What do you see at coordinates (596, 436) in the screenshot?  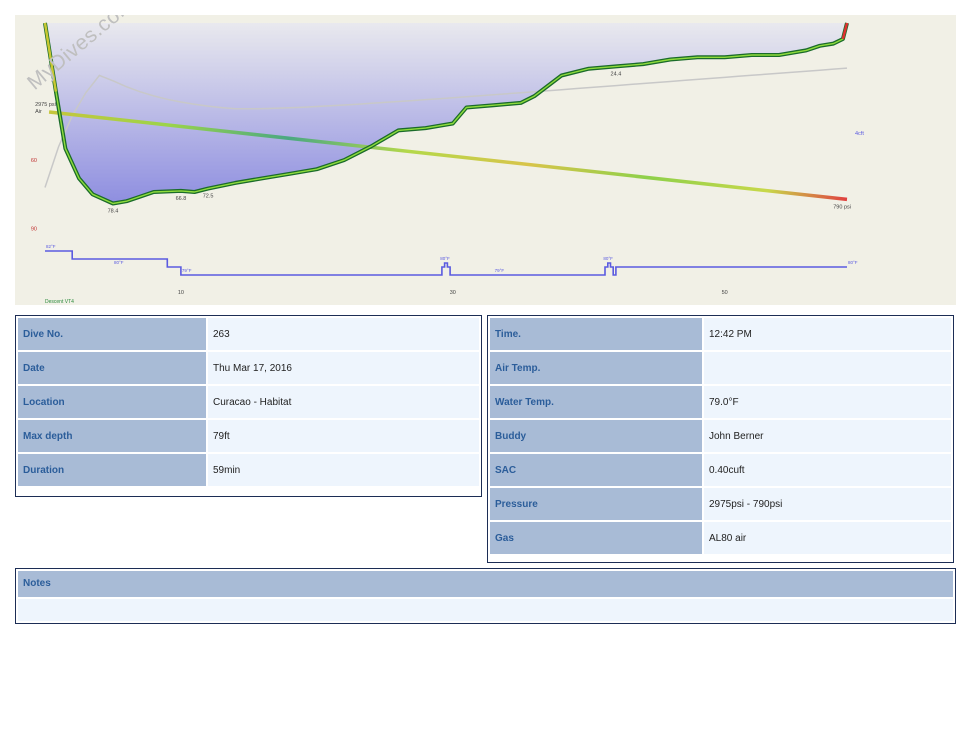 I see `buddy-label: Buddy` at bounding box center [596, 436].